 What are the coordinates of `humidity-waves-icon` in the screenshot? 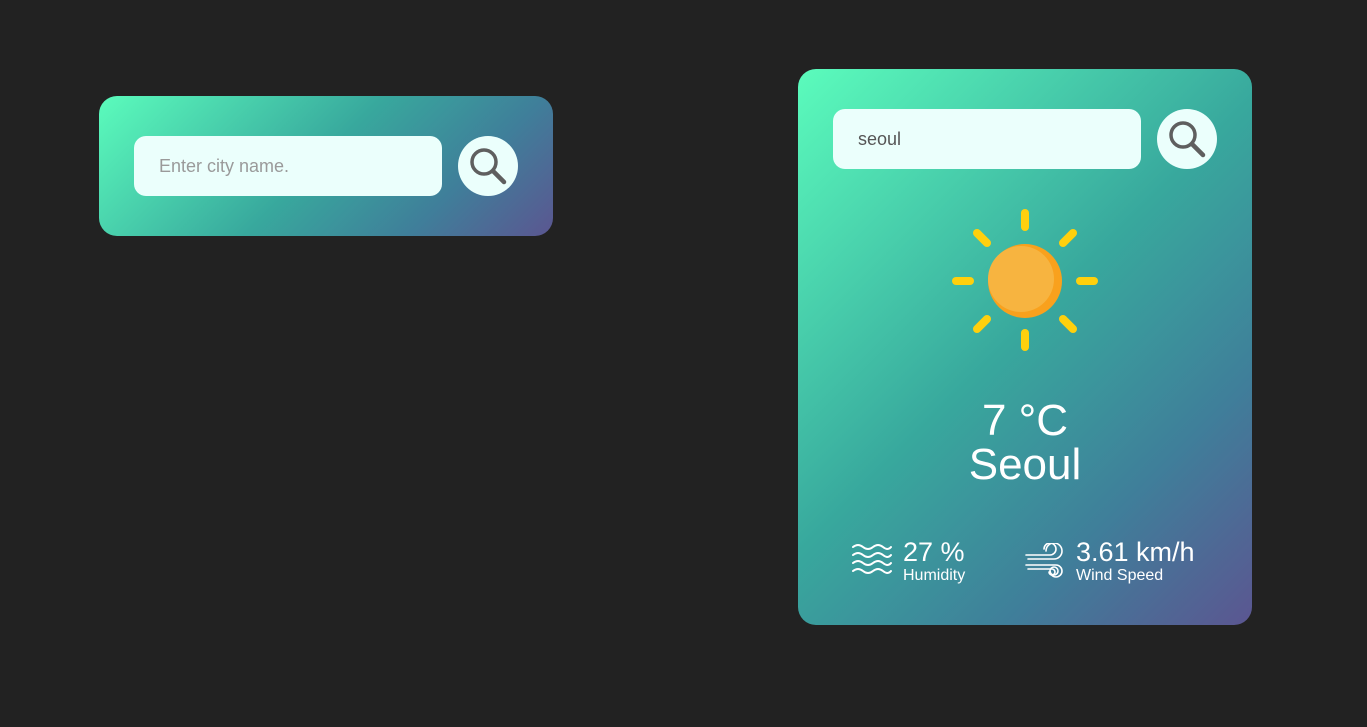 It's located at (872, 559).